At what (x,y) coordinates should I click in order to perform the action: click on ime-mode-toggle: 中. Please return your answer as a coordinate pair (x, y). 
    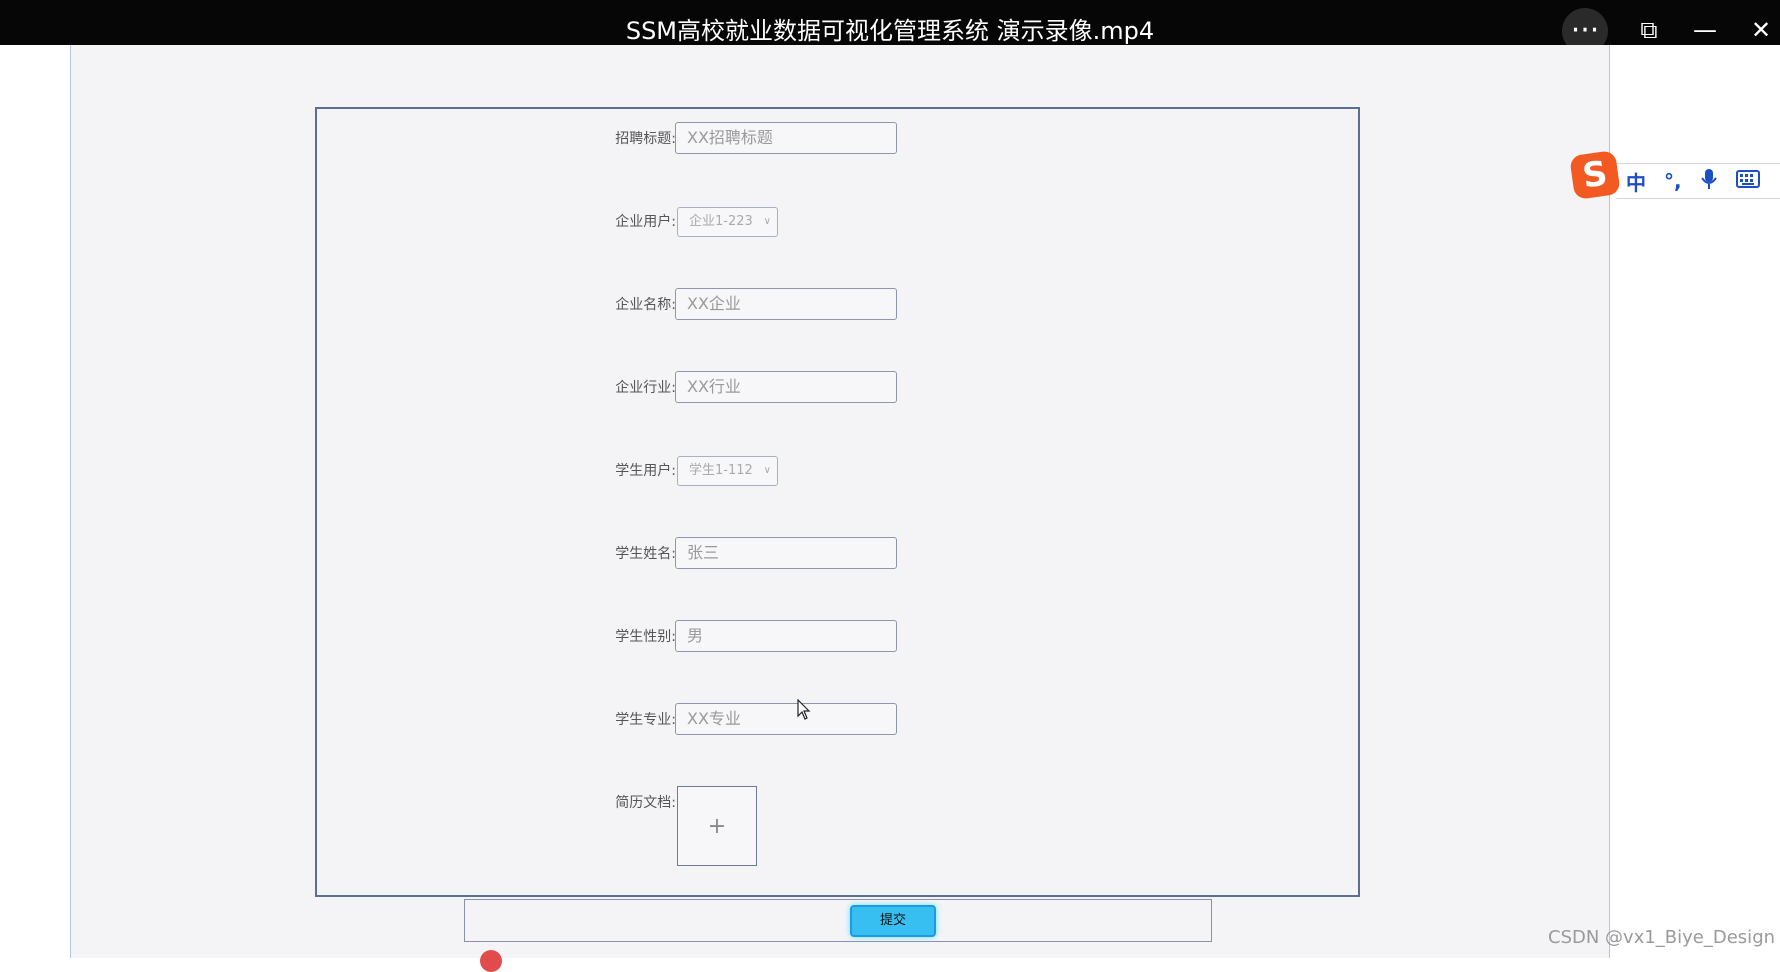
    Looking at the image, I should click on (1636, 181).